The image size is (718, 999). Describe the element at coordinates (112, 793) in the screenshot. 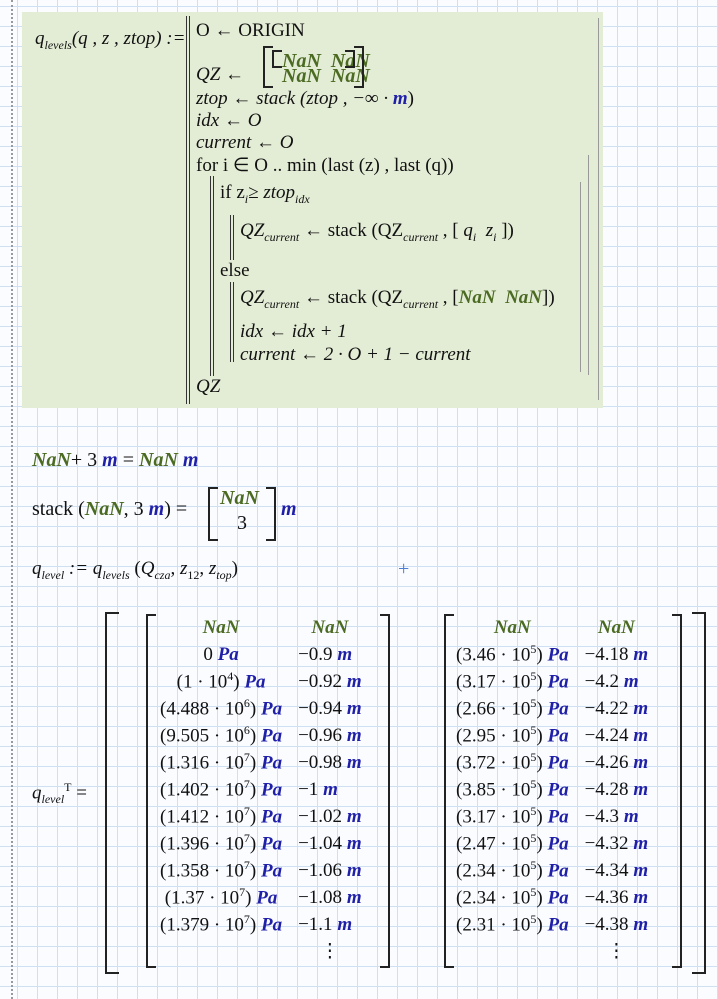

I see `outer-bracket-left` at that location.